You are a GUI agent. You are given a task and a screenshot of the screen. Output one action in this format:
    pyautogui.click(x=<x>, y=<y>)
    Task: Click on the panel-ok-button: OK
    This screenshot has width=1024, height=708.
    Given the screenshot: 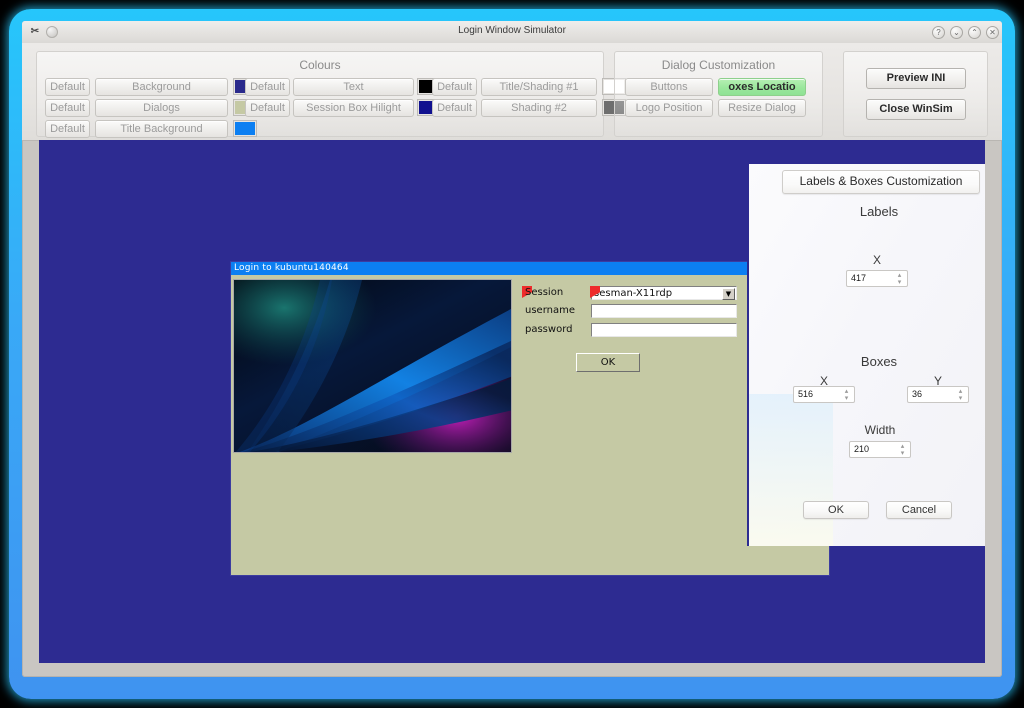 What is the action you would take?
    pyautogui.click(x=836, y=510)
    